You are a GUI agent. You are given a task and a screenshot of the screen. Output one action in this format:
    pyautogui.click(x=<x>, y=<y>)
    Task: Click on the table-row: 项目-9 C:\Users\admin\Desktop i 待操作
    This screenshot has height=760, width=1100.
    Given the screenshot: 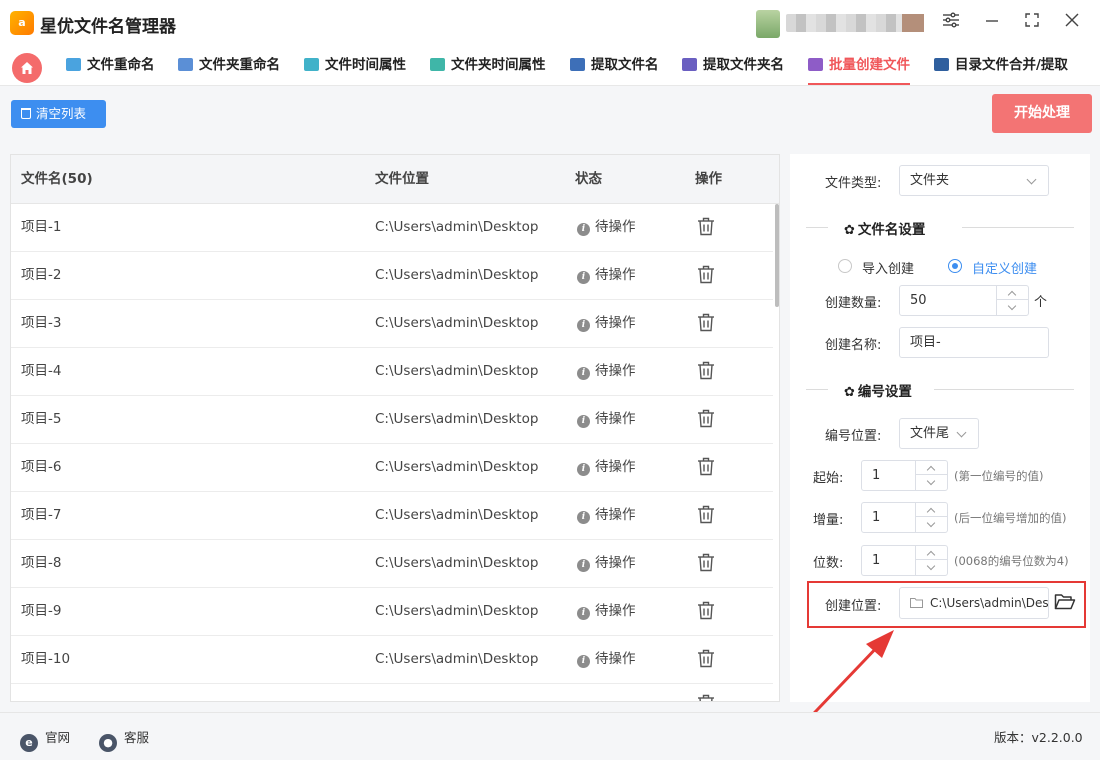 What is the action you would take?
    pyautogui.click(x=392, y=612)
    